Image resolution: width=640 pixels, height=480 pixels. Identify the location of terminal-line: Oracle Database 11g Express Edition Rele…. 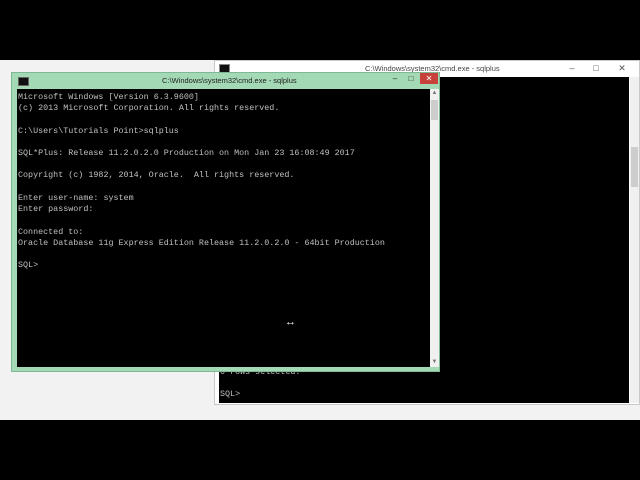
(201, 243).